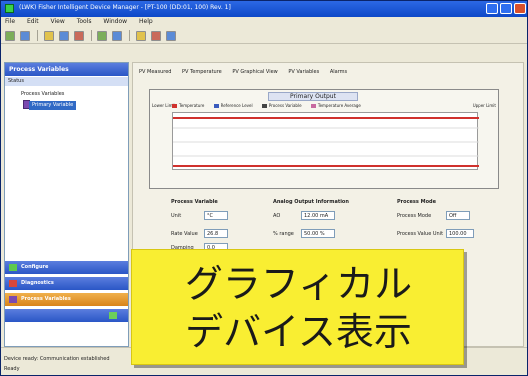  Describe the element at coordinates (283, 234) in the screenshot. I see `percent-range-label: % range` at that location.